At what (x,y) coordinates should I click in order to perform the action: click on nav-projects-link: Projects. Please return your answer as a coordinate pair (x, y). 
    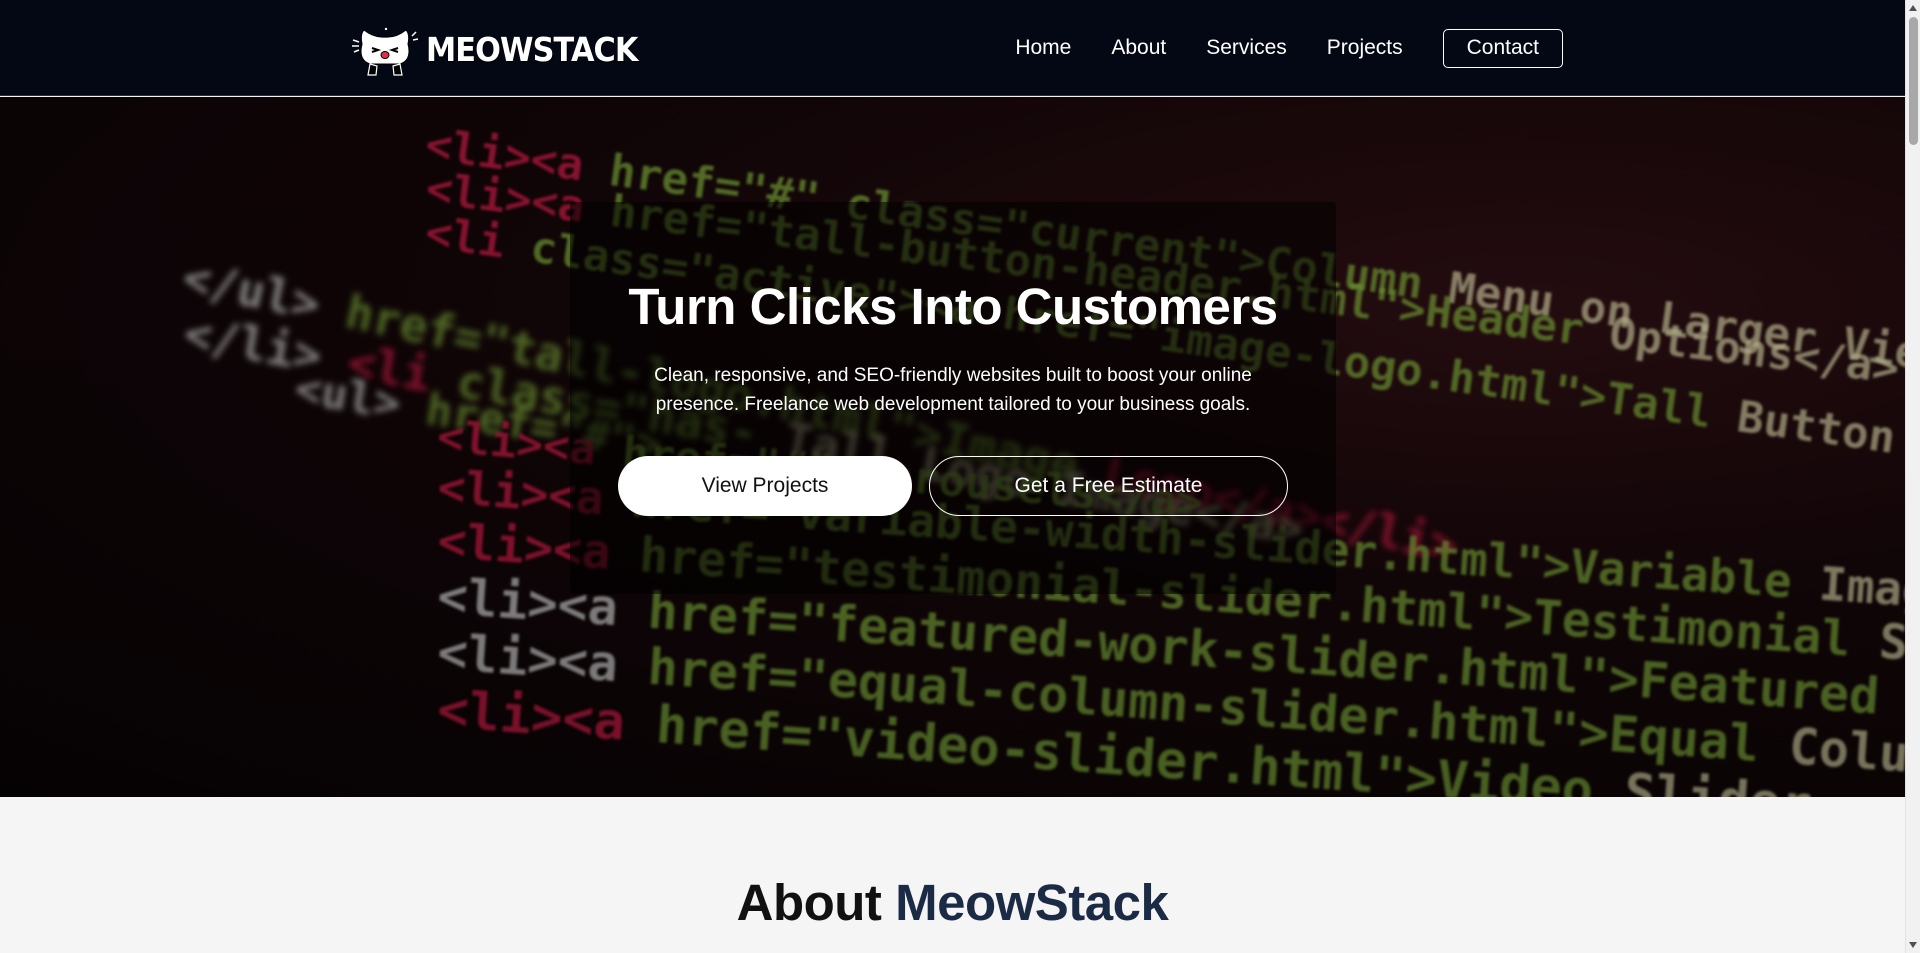
    Looking at the image, I should click on (1365, 48).